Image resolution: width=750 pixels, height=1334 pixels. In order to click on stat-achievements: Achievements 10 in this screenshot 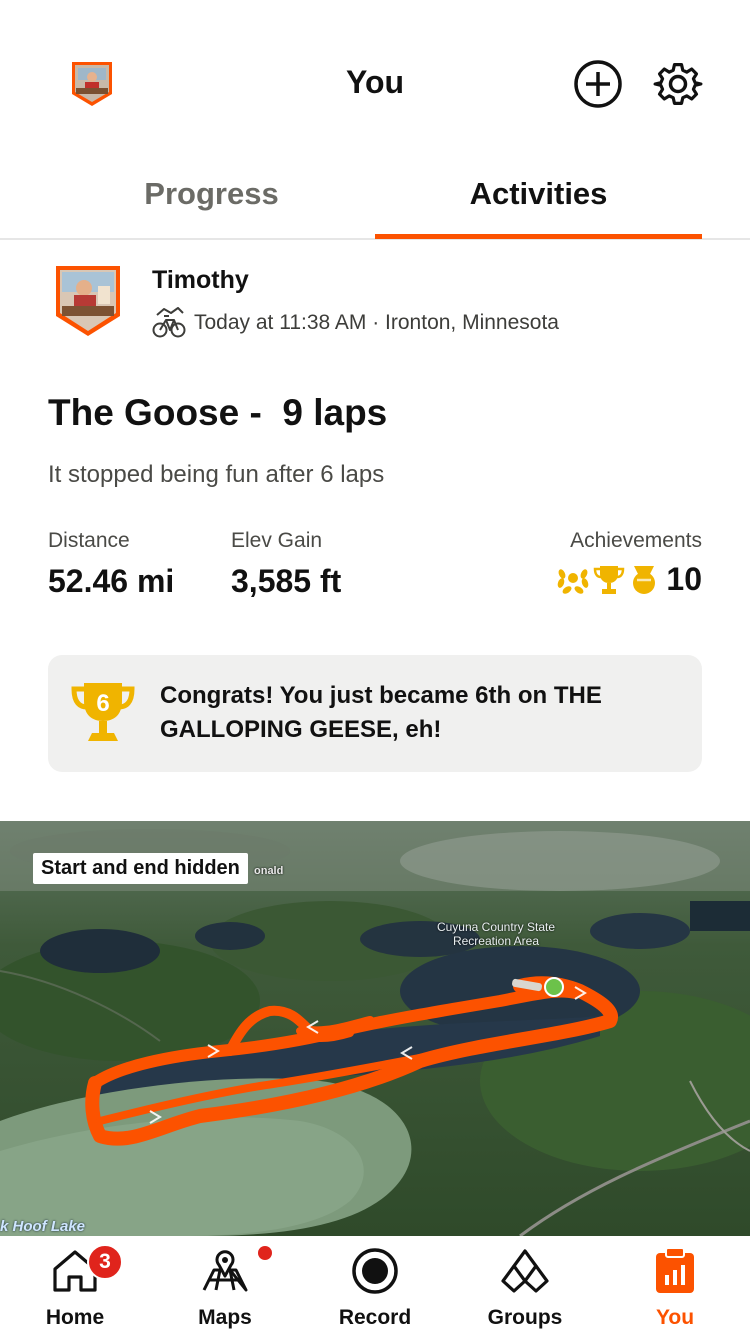, I will do `click(629, 563)`.